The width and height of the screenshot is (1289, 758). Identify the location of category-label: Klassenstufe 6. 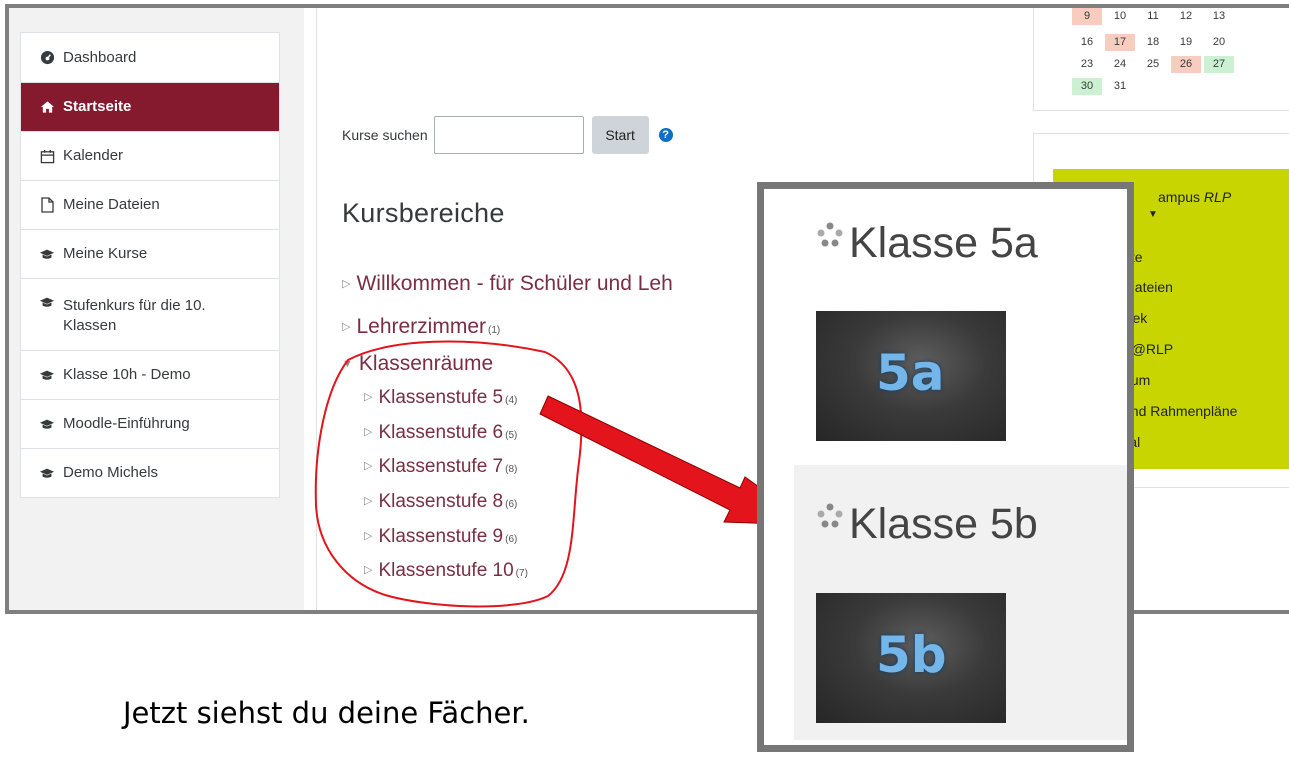
(441, 432).